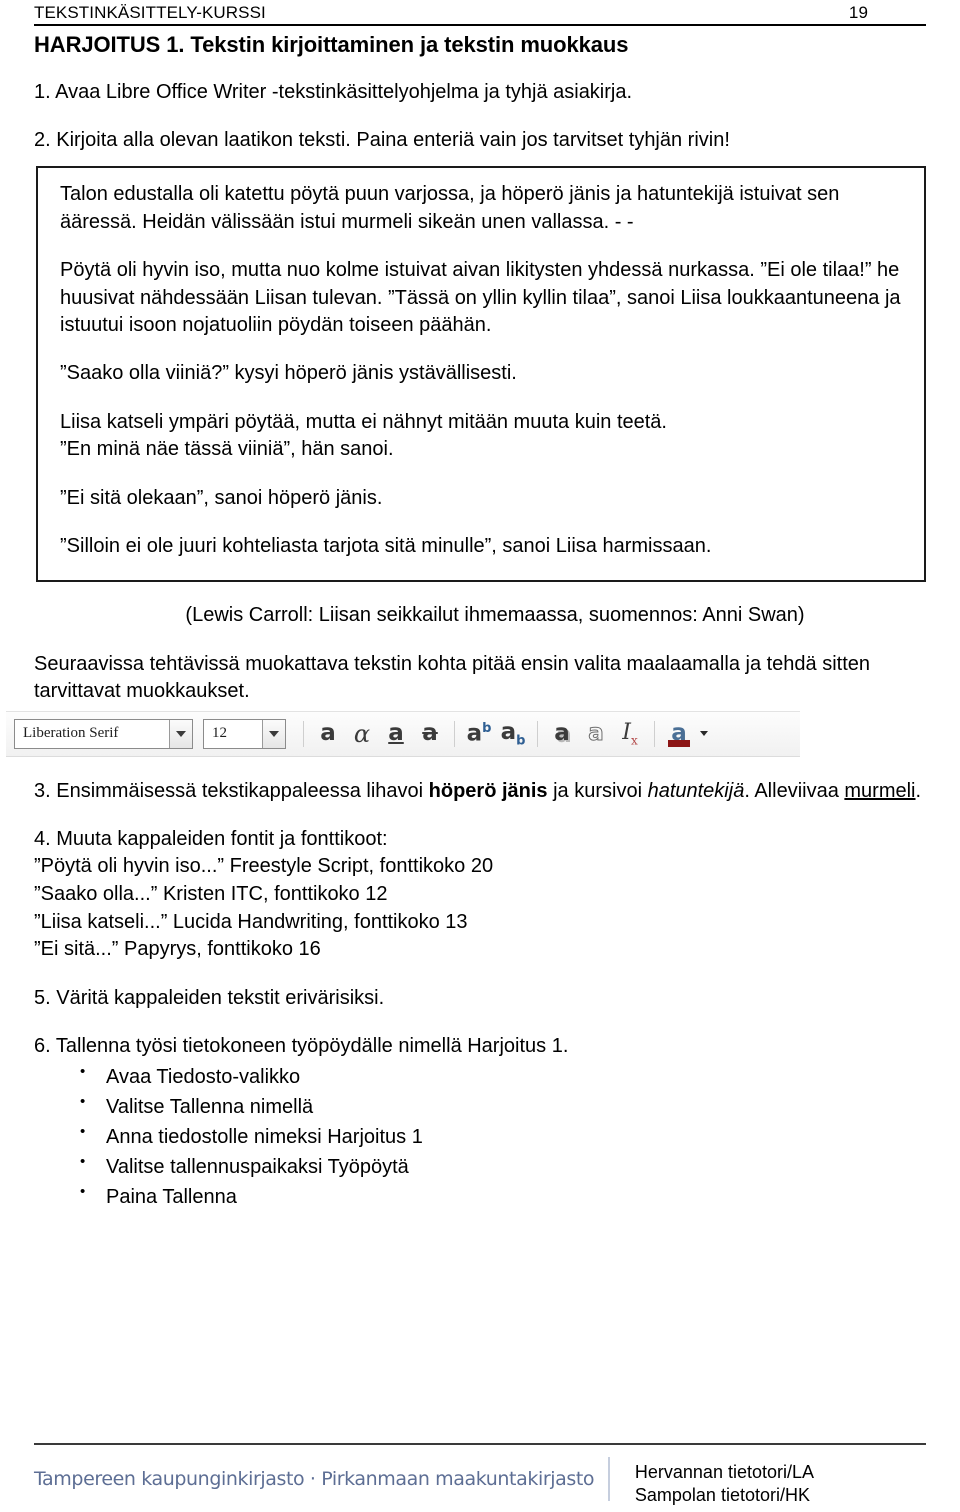  I want to click on font-name-dropdown-arrow, so click(180, 733).